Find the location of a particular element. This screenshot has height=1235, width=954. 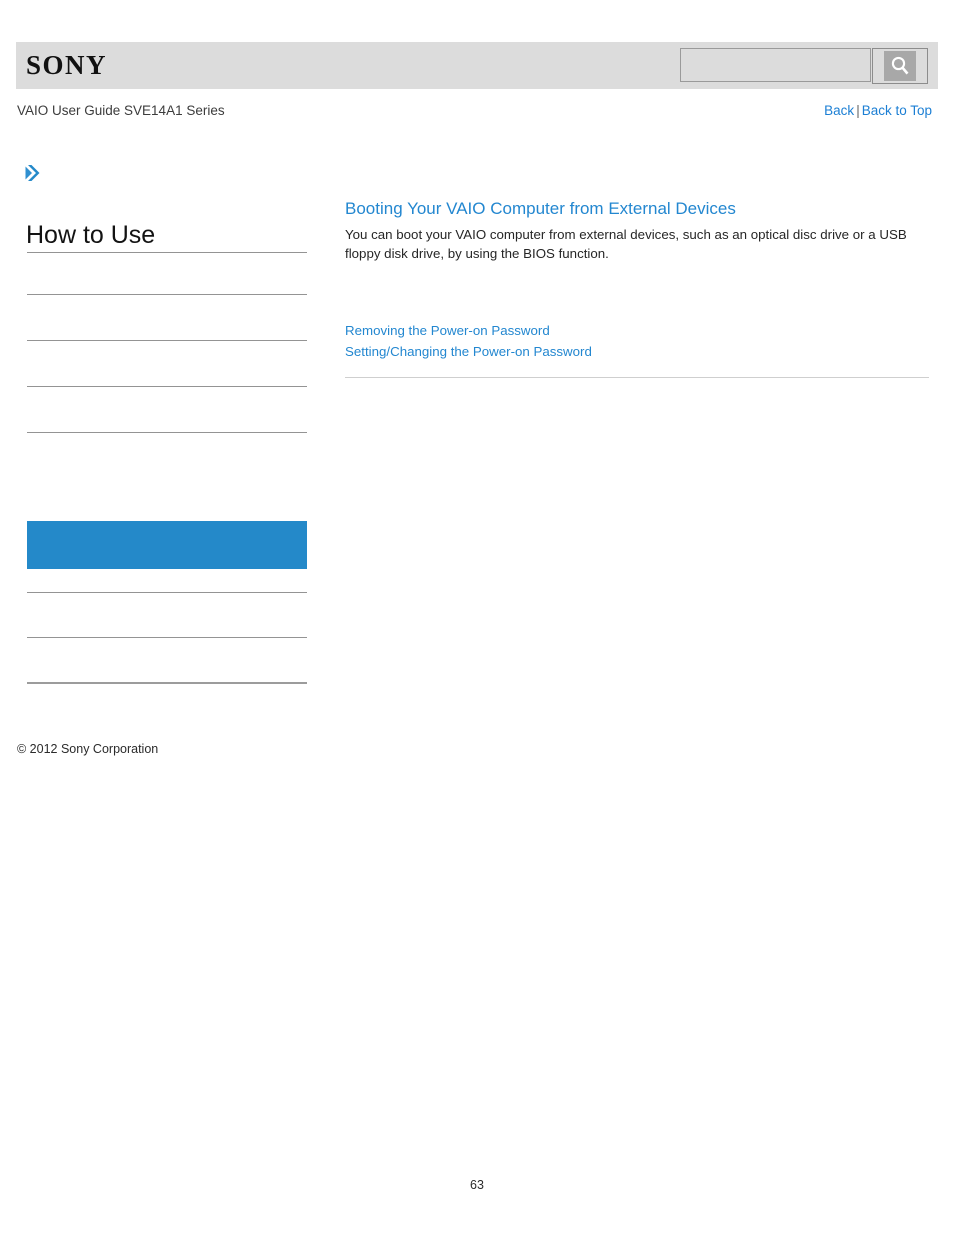

search-button is located at coordinates (900, 66).